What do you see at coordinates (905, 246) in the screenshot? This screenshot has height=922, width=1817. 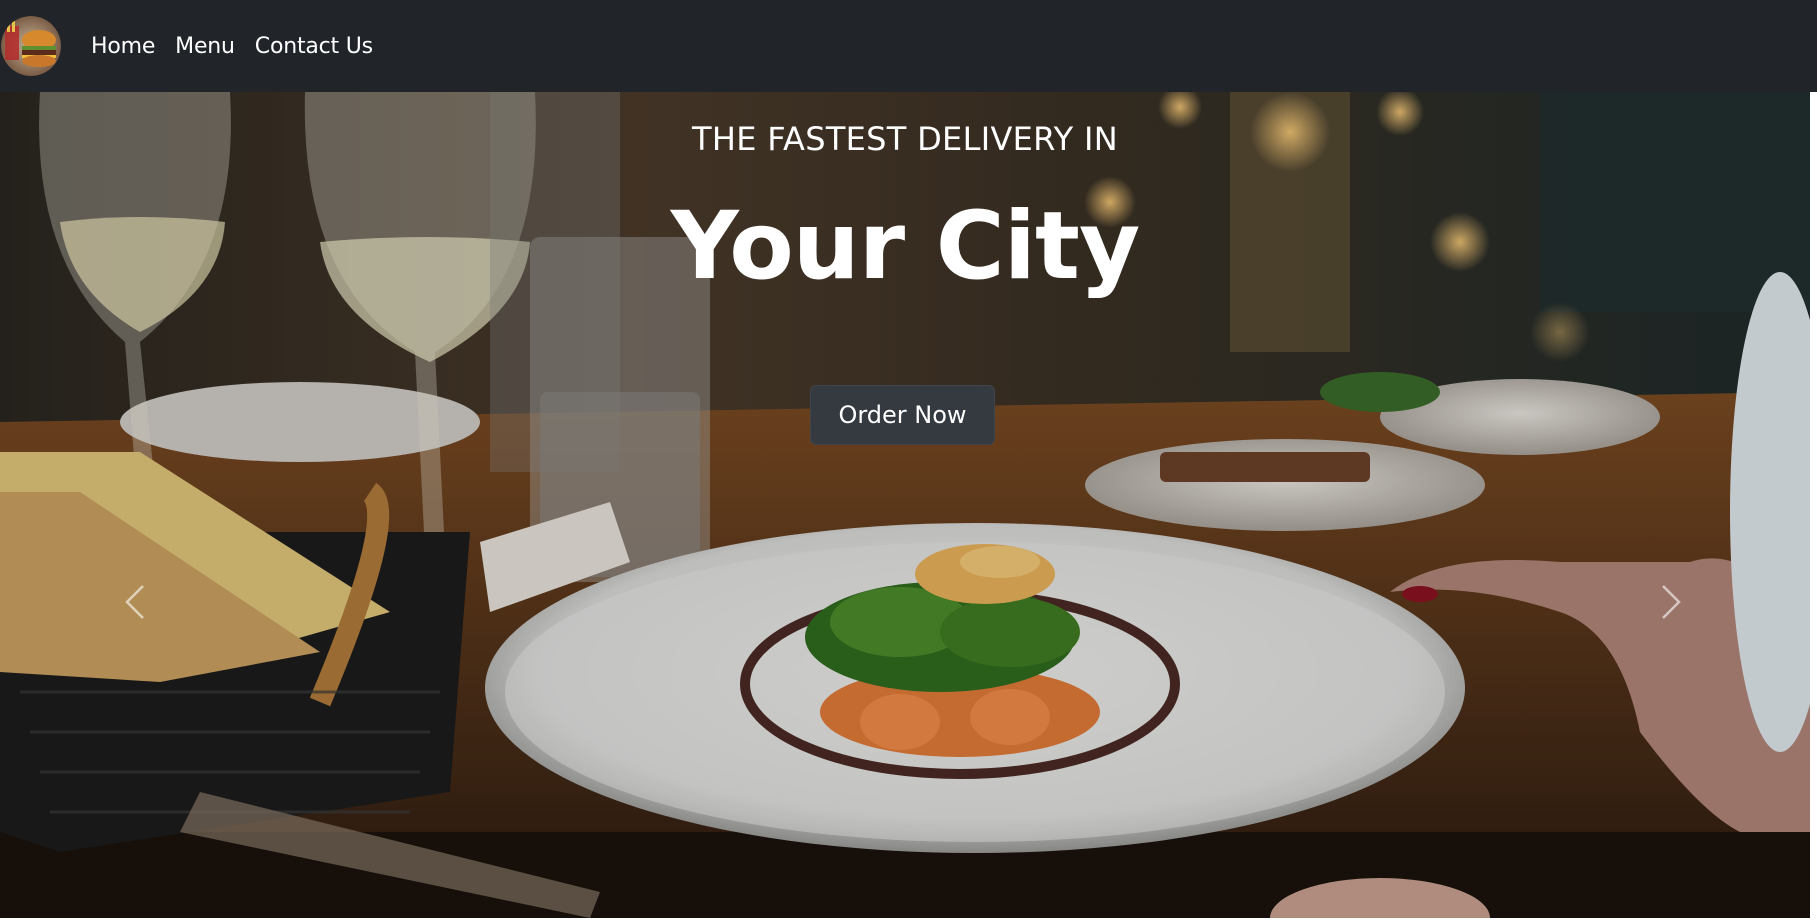 I see `hero-headline: Your City` at bounding box center [905, 246].